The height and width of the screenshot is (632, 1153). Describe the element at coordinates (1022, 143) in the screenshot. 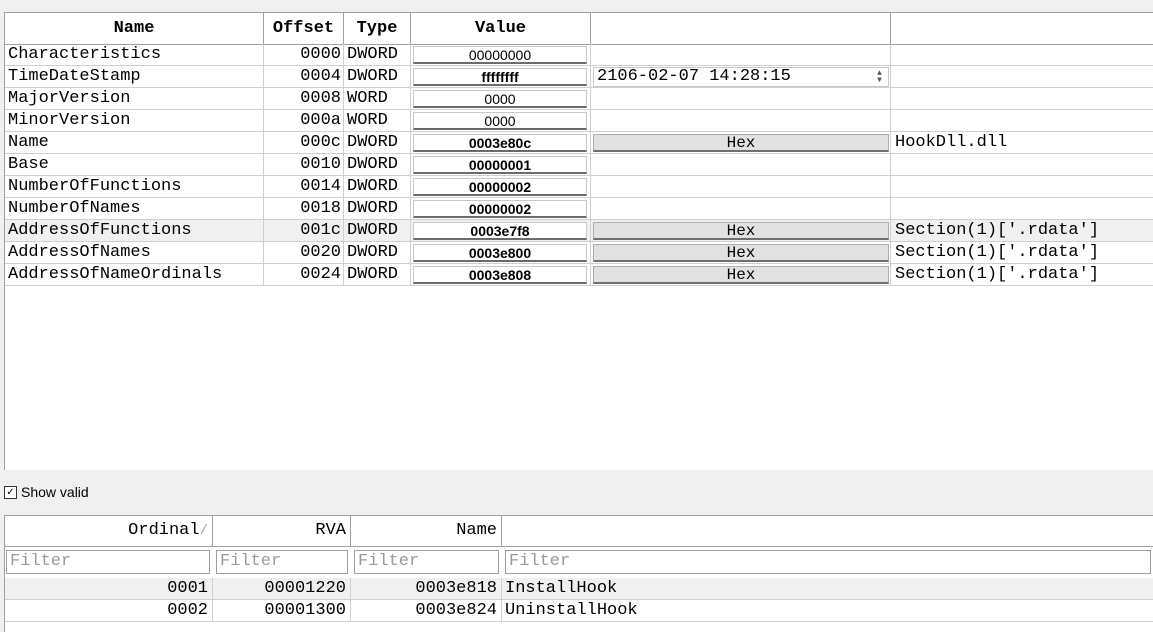

I see `field-extra2: HookDll.dll` at that location.